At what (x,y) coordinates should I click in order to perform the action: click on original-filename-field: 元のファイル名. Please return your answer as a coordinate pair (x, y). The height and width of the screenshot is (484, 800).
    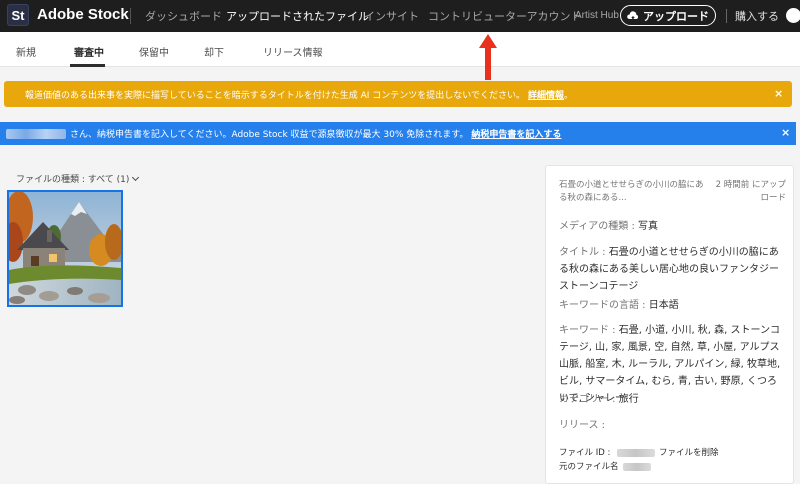
    Looking at the image, I should click on (672, 467).